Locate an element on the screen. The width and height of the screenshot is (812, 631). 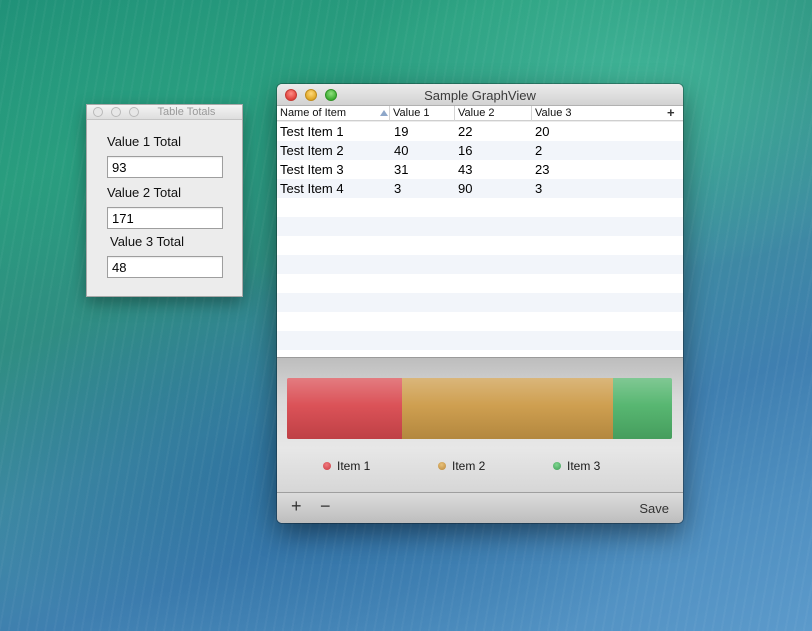
cell-value1: 19 is located at coordinates (401, 131).